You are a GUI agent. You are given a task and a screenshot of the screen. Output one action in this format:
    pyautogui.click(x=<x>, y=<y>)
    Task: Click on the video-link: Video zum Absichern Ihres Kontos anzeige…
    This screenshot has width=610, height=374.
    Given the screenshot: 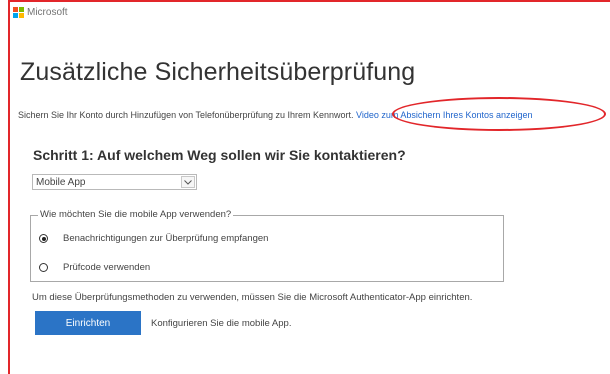 What is the action you would take?
    pyautogui.click(x=444, y=115)
    